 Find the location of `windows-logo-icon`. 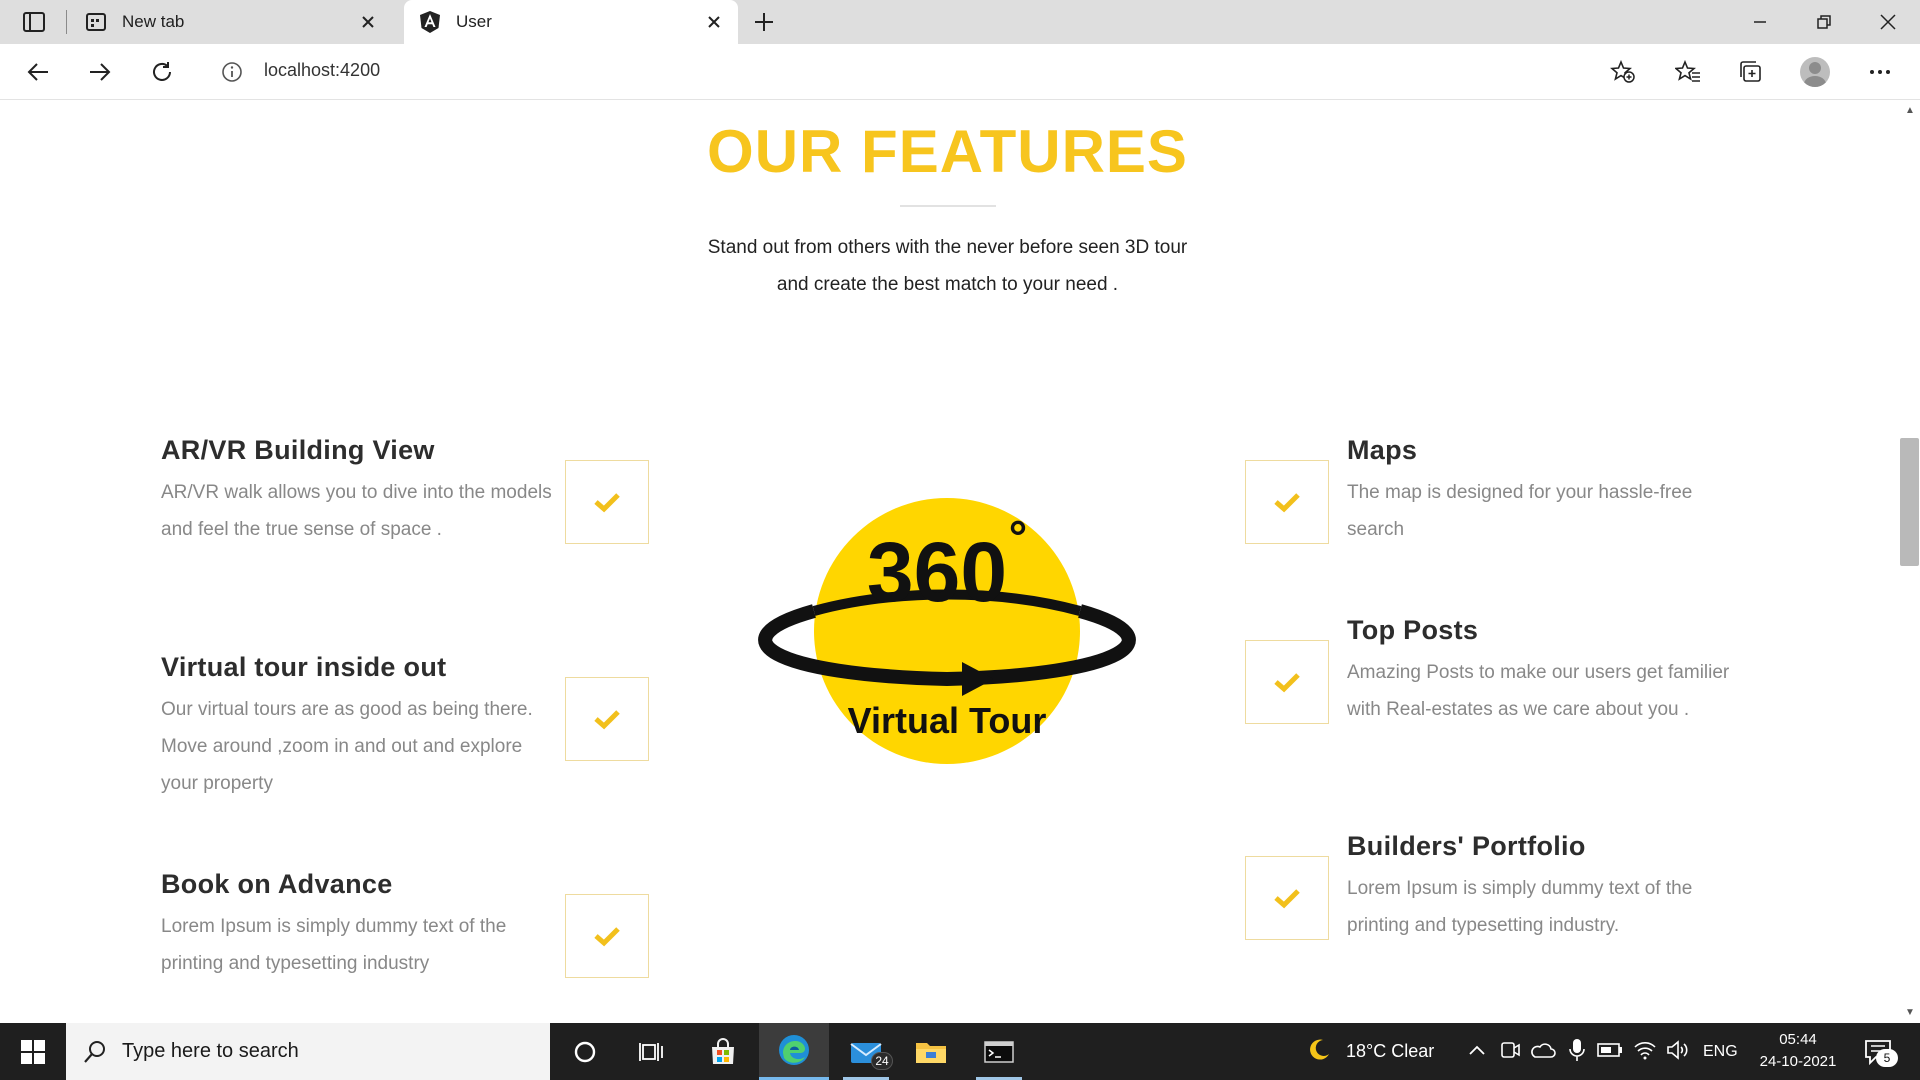

windows-logo-icon is located at coordinates (33, 1051).